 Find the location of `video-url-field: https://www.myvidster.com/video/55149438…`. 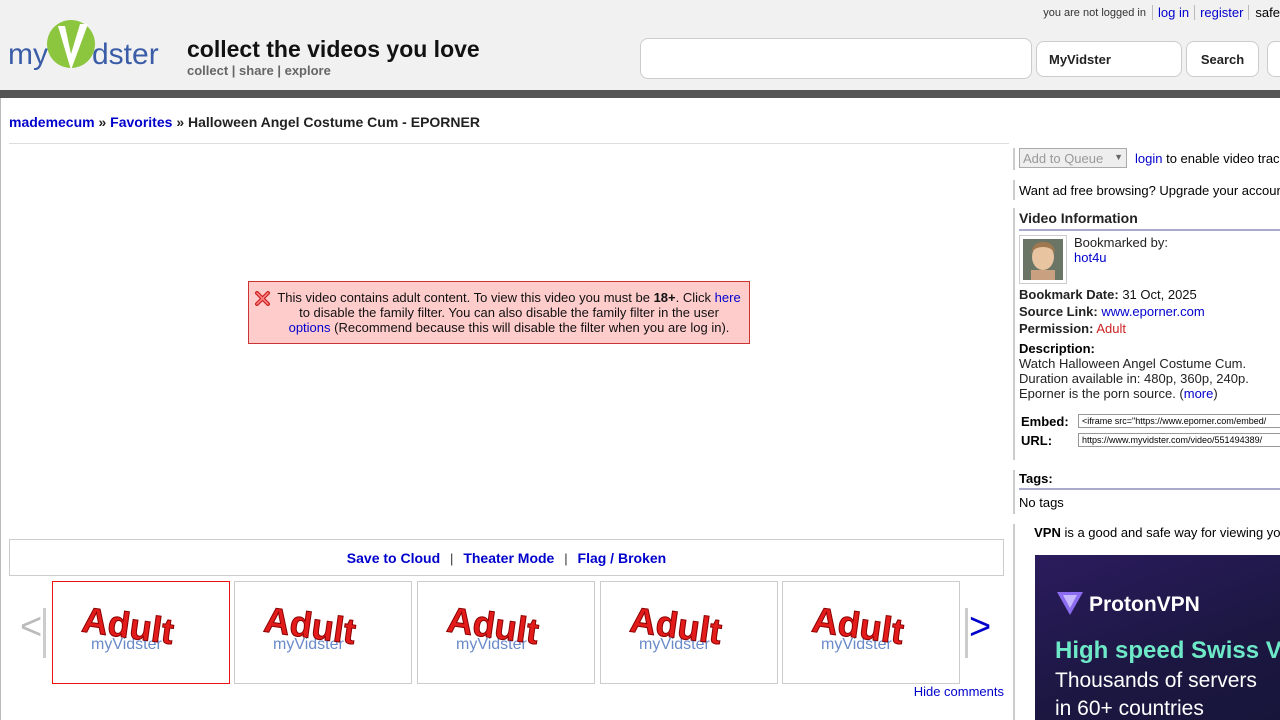

video-url-field: https://www.myvidster.com/video/55149438… is located at coordinates (1179, 440).